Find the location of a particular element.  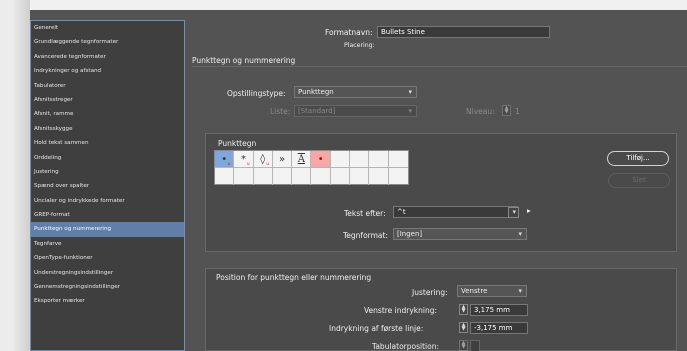

bullet-cell: ◊ u is located at coordinates (263, 159).